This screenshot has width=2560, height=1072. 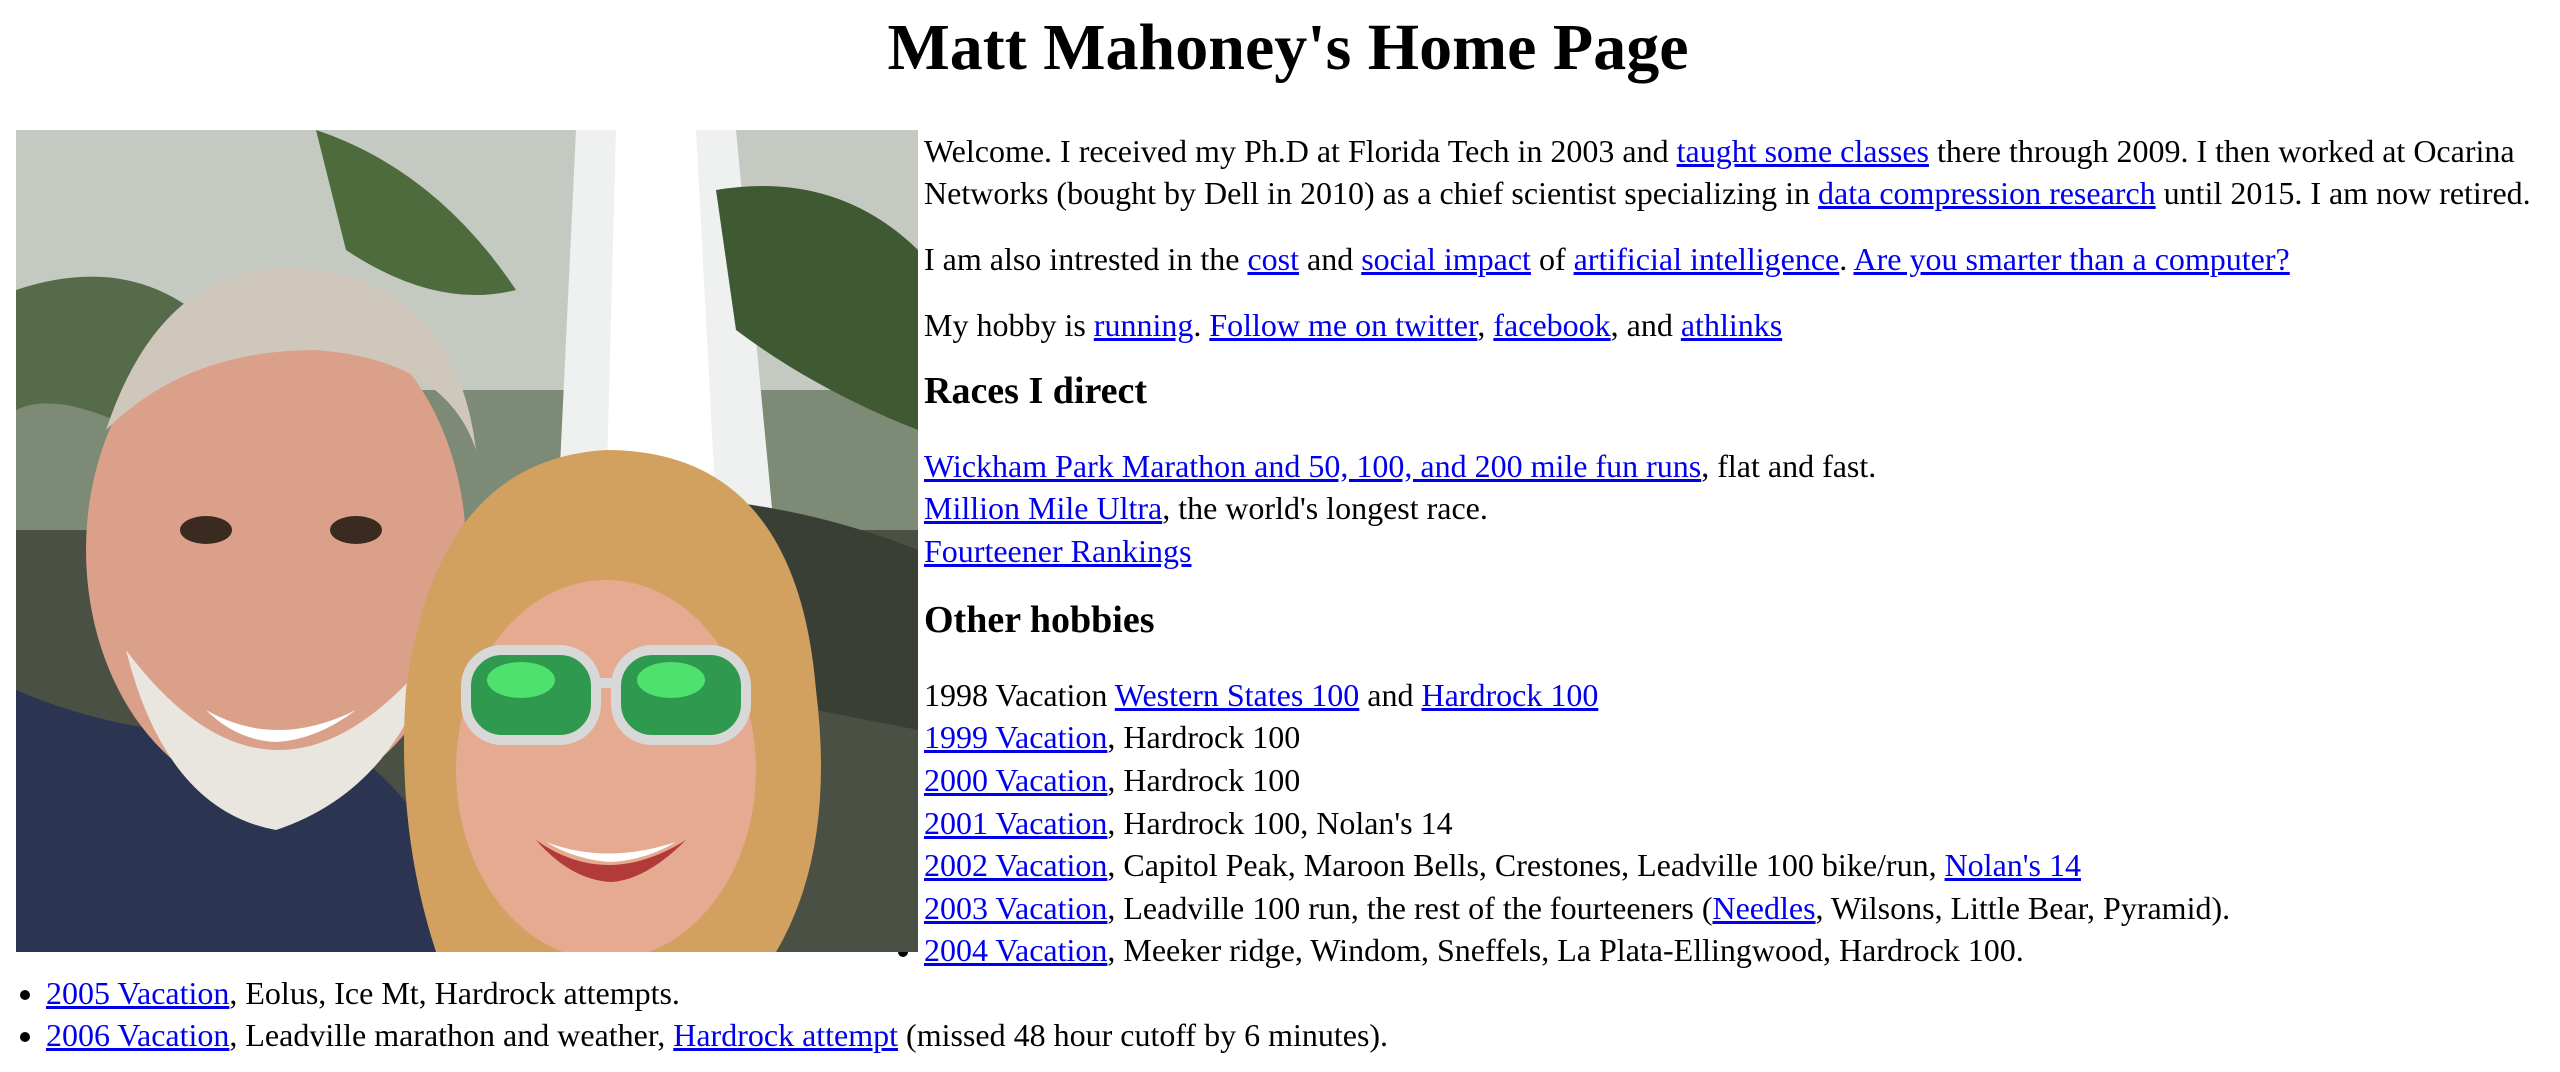 I want to click on list-item-text: , Eolus, Ice Mt, Hardrock attempts., so click(x=454, y=992).